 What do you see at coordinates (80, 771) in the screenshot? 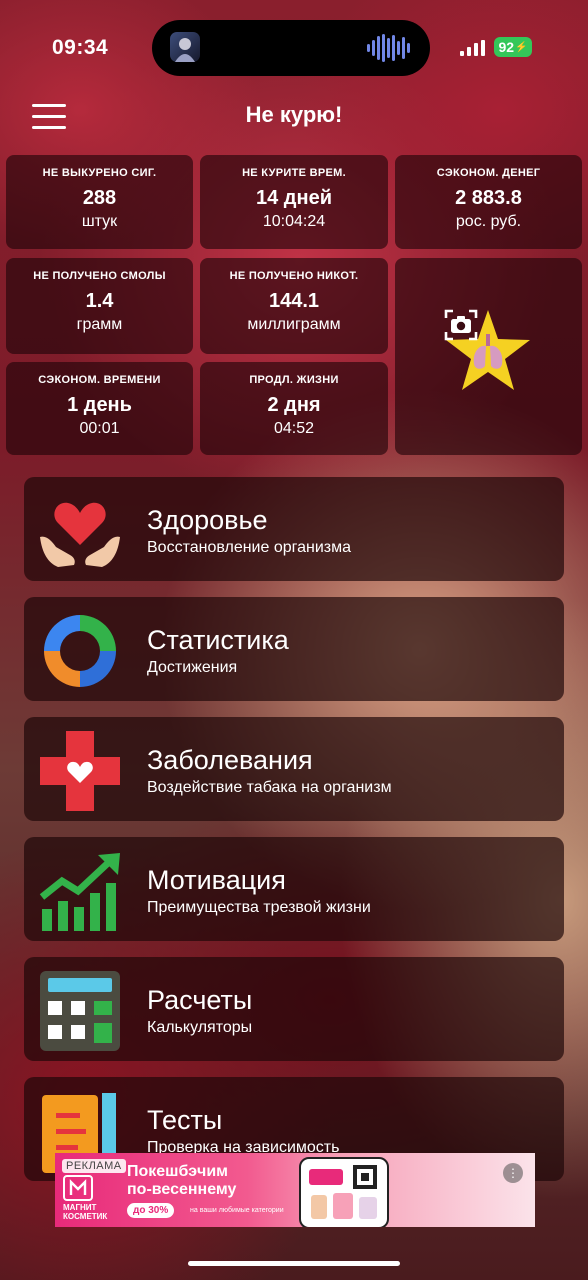
I see `medical-cross-icon` at bounding box center [80, 771].